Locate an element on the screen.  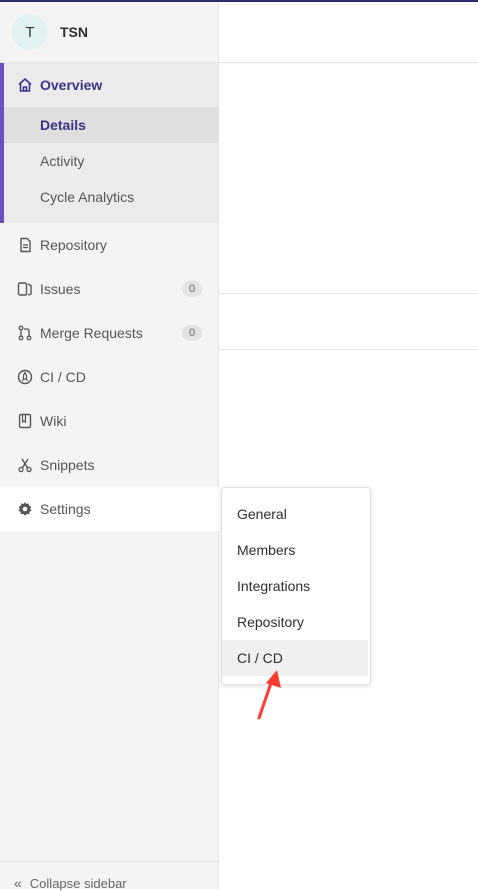
sidebar-item-label: Repository is located at coordinates (73, 245).